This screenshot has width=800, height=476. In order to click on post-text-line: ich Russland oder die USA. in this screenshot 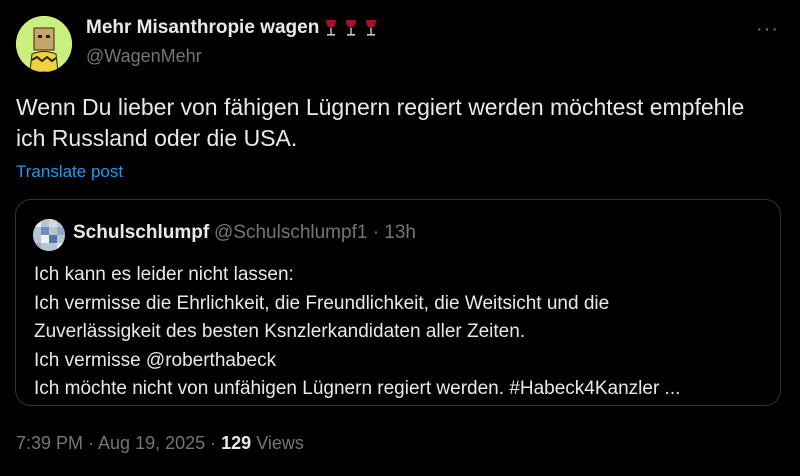, I will do `click(157, 138)`.